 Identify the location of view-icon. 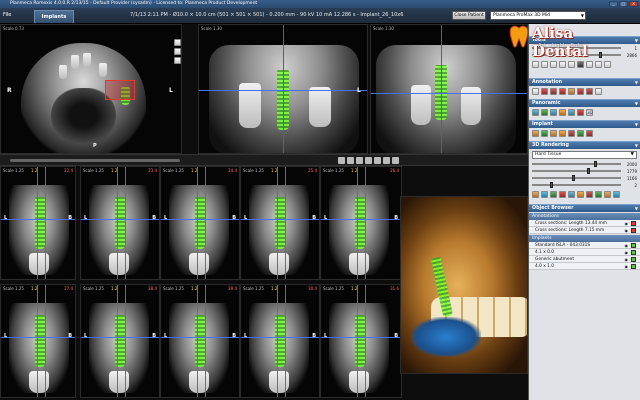
(616, 194).